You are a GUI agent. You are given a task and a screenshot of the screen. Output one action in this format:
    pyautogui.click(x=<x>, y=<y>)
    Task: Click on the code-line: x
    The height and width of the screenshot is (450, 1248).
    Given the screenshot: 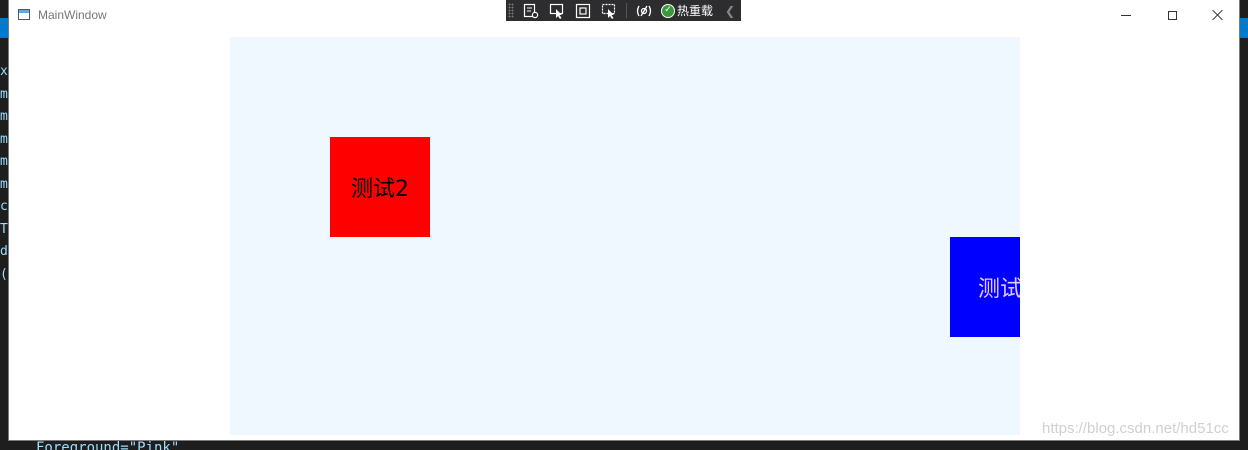 What is the action you would take?
    pyautogui.click(x=4, y=71)
    